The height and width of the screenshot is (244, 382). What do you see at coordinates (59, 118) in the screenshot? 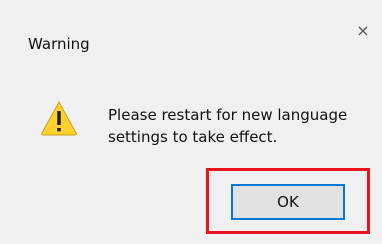
I see `warning-icon` at bounding box center [59, 118].